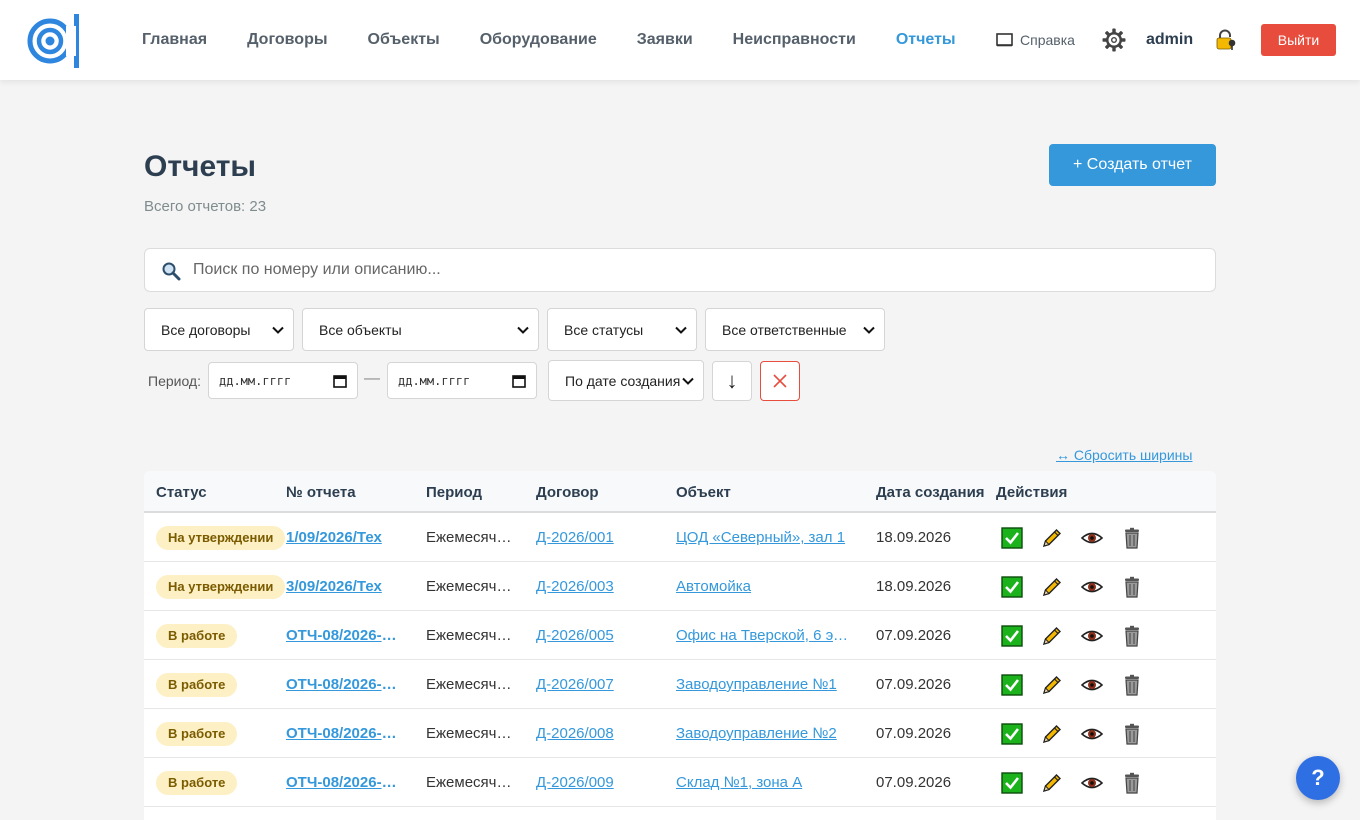 The image size is (1360, 820). What do you see at coordinates (55, 41) in the screenshot?
I see `logo-icon` at bounding box center [55, 41].